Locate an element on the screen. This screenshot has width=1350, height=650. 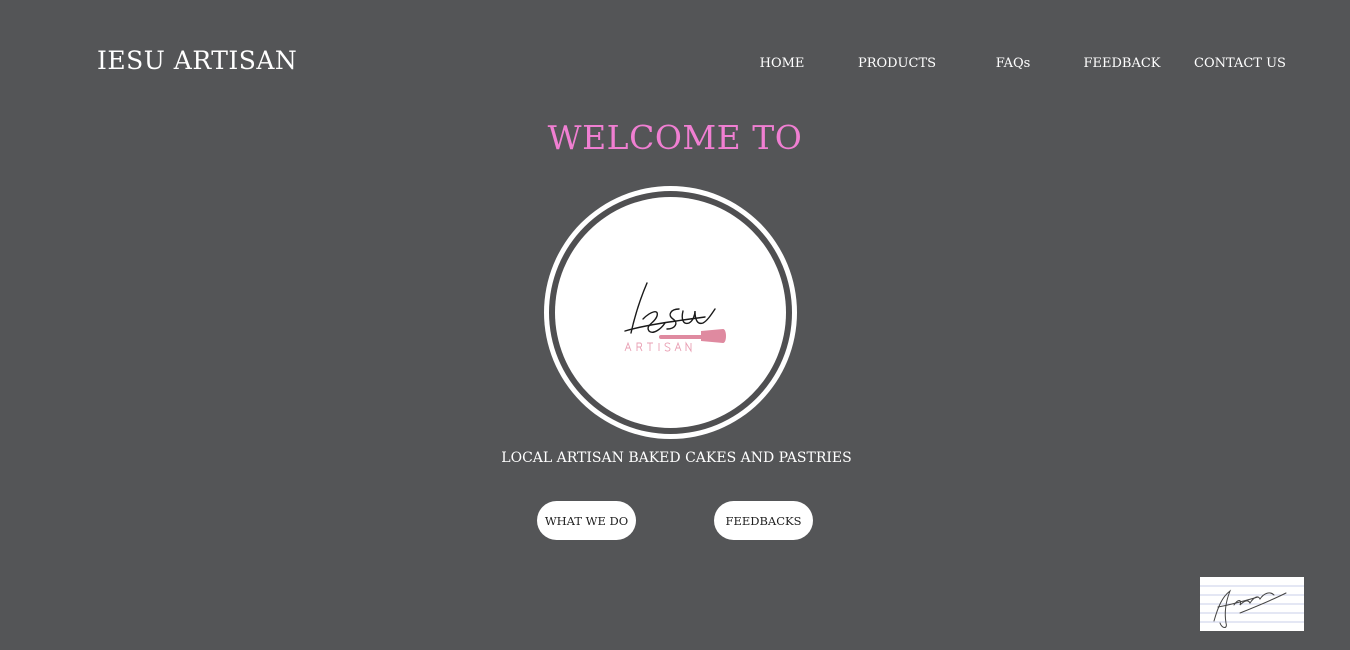
nav-item-home: HOME is located at coordinates (782, 63).